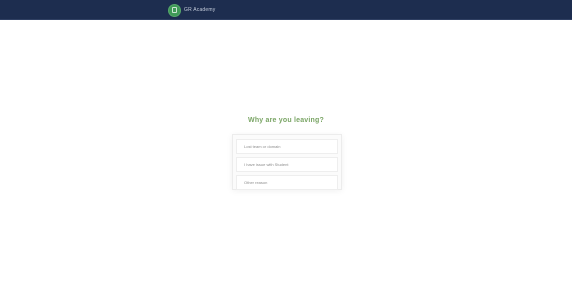 This screenshot has width=572, height=293. I want to click on reason-option: I have issue with Student, so click(287, 164).